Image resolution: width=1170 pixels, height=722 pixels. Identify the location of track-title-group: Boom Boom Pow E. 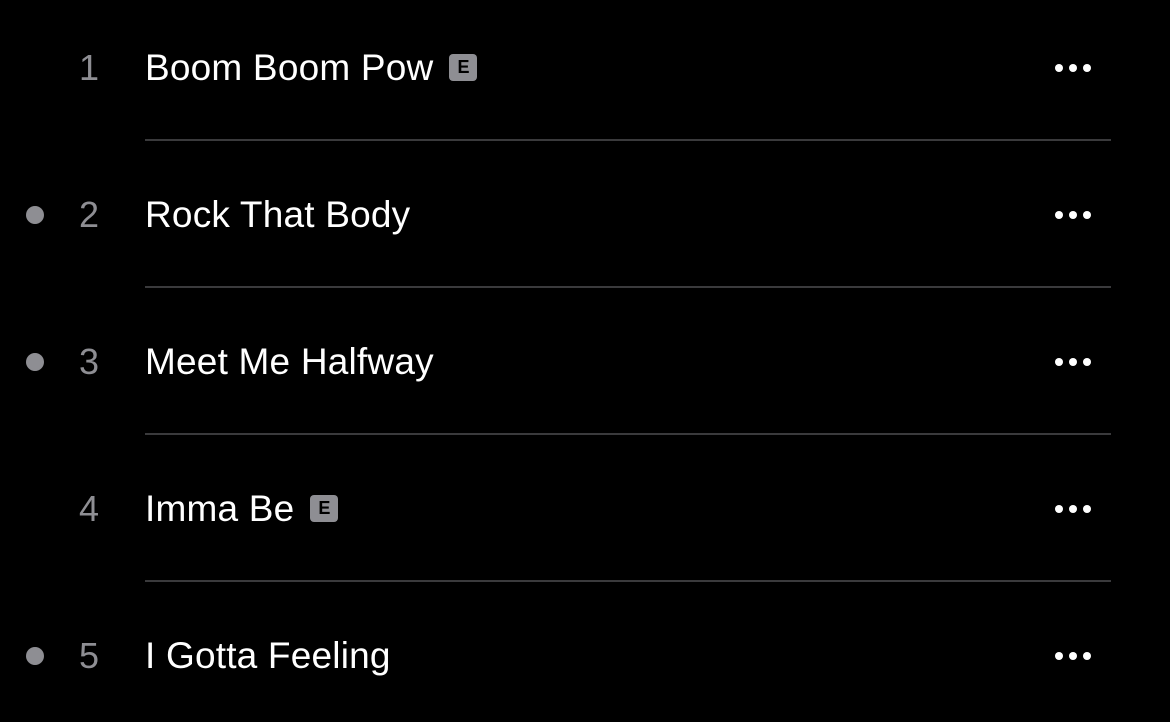
(311, 68).